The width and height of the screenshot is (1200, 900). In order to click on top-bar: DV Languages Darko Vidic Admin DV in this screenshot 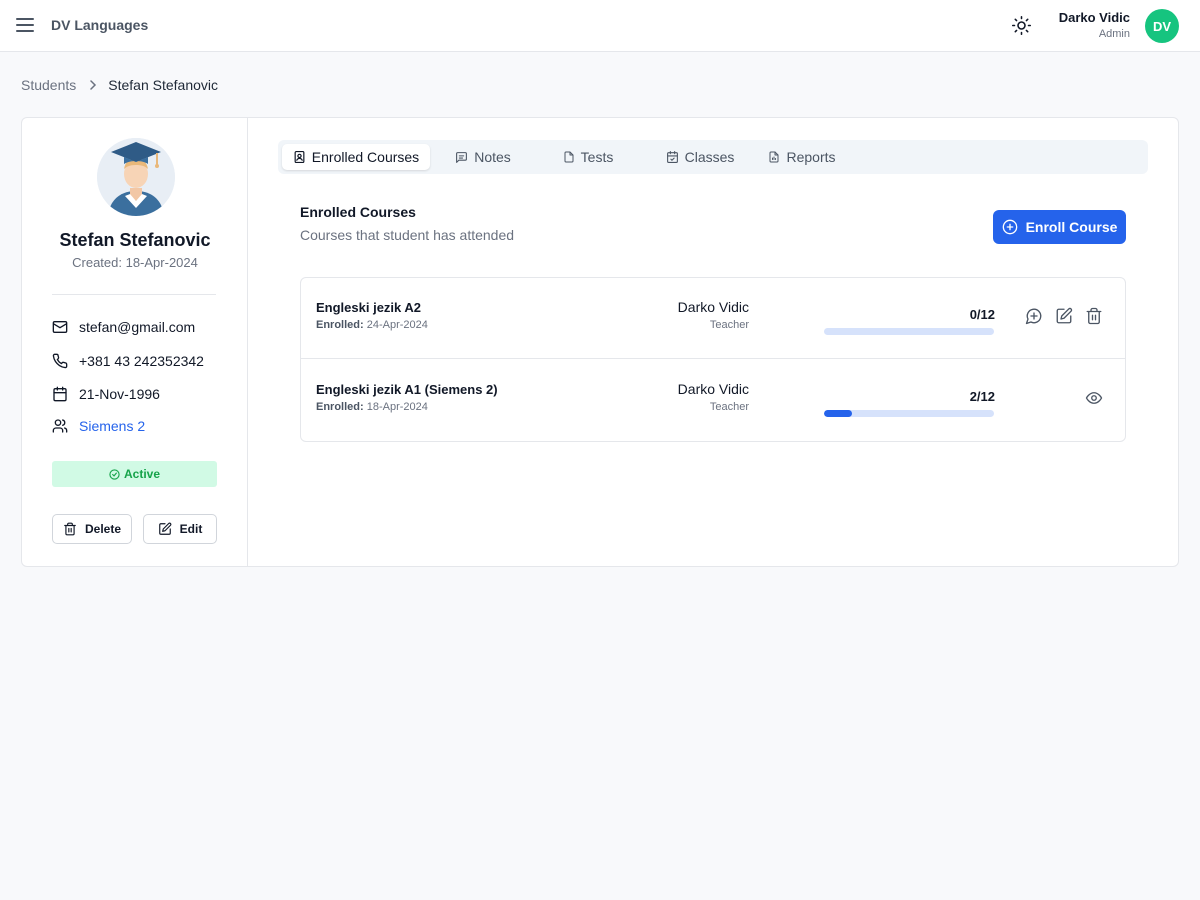, I will do `click(600, 26)`.